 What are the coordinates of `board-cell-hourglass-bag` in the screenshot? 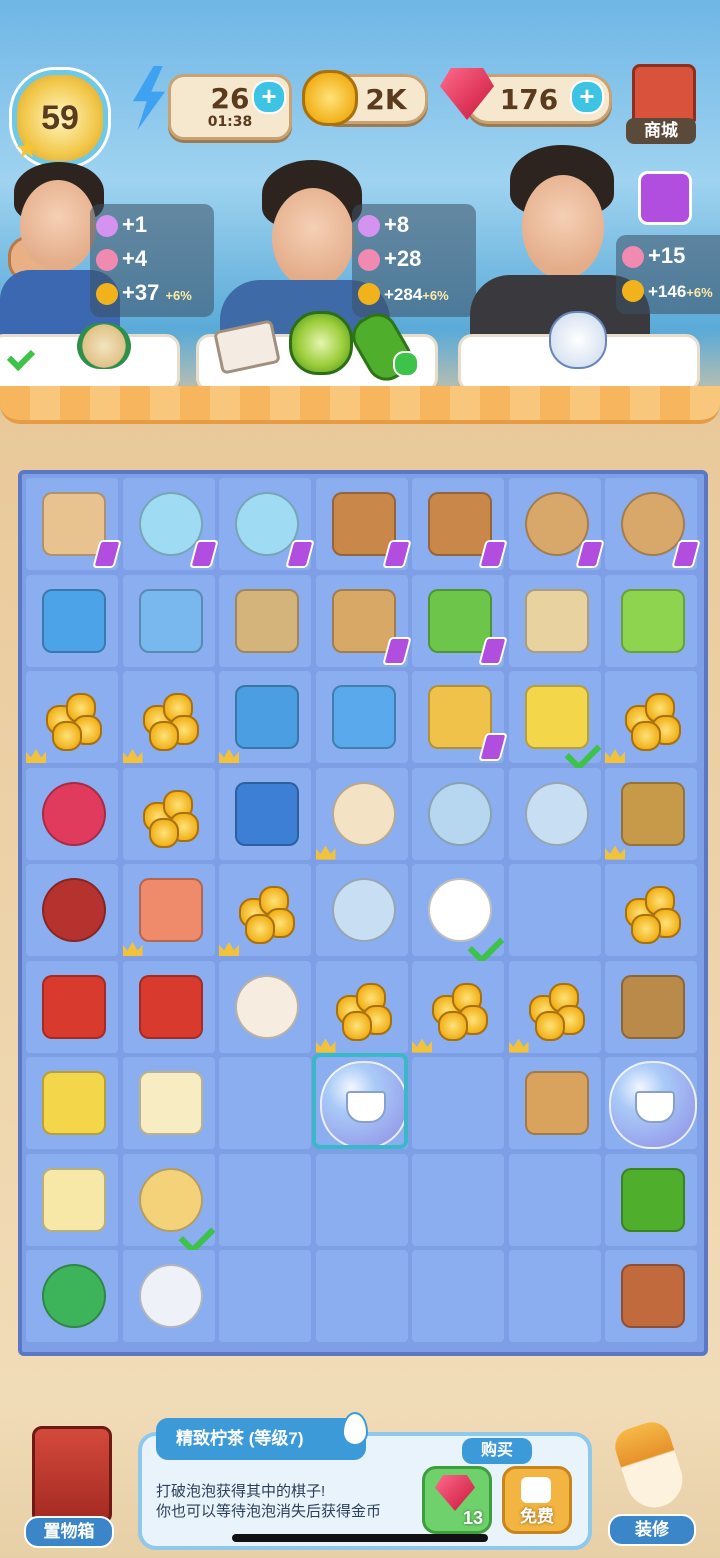 It's located at (651, 813).